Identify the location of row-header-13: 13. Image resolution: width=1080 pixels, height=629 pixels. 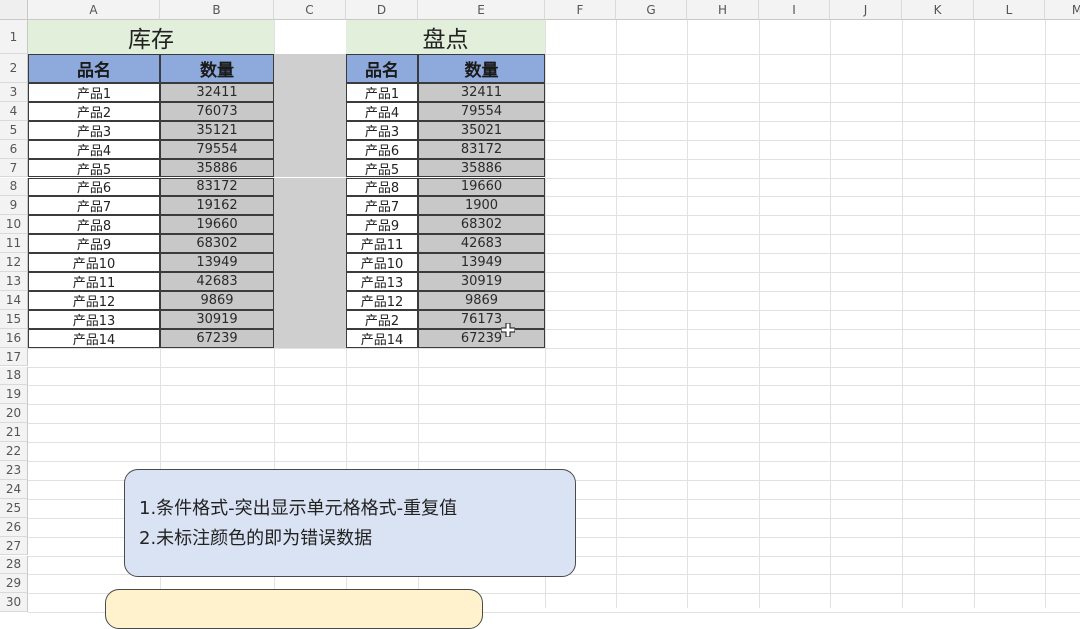
(14, 281).